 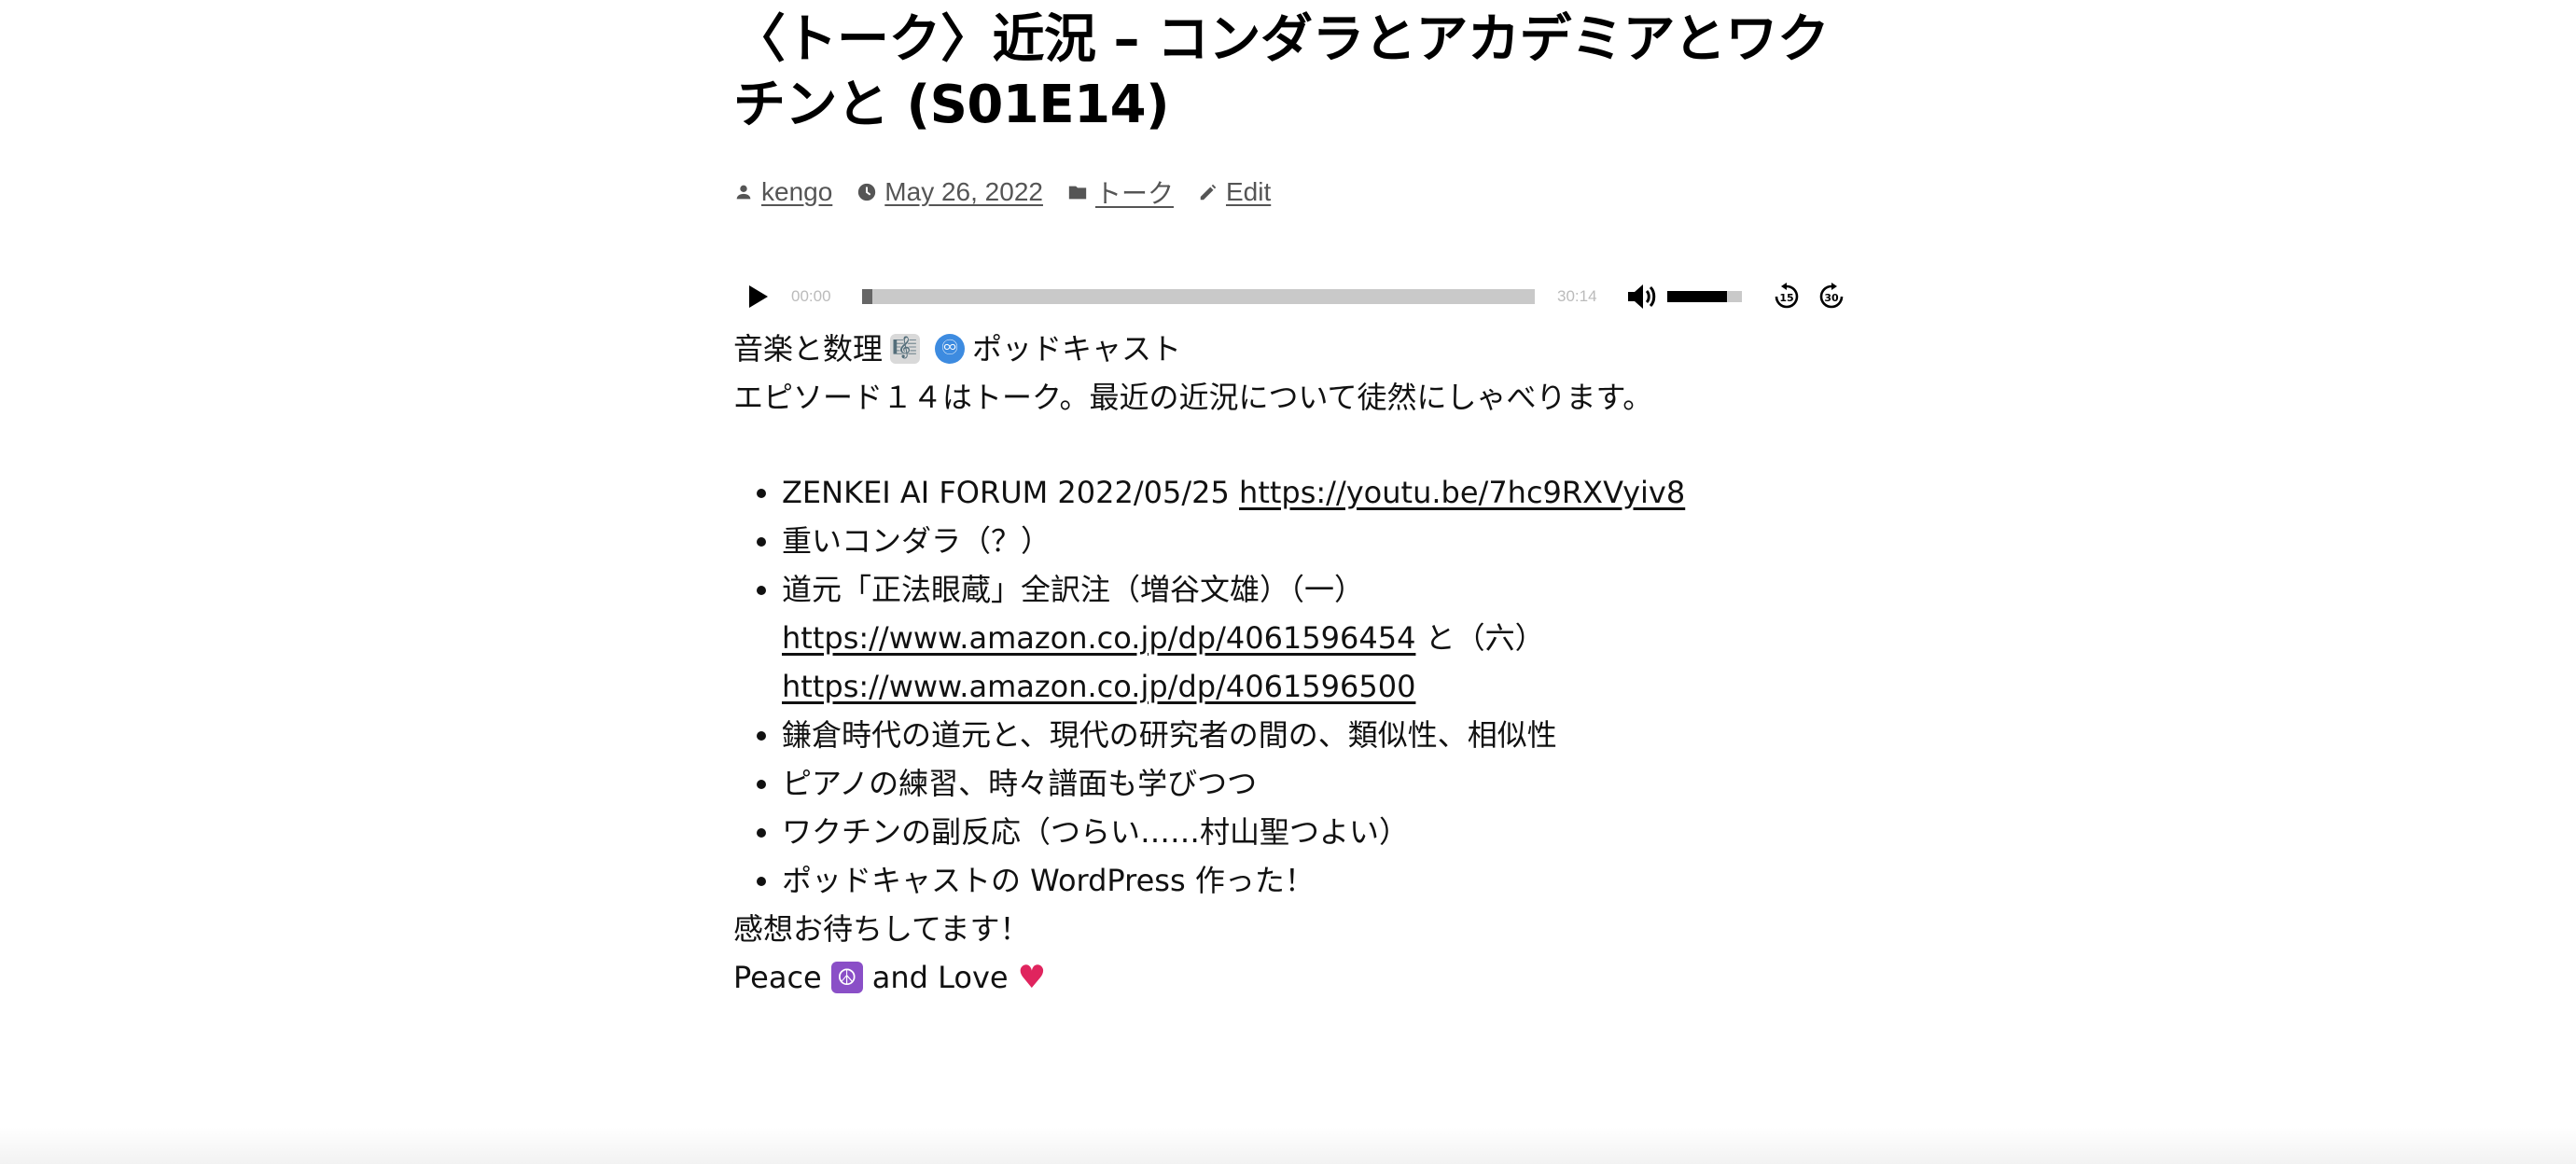 What do you see at coordinates (1134, 192) in the screenshot?
I see `category-link: トーク` at bounding box center [1134, 192].